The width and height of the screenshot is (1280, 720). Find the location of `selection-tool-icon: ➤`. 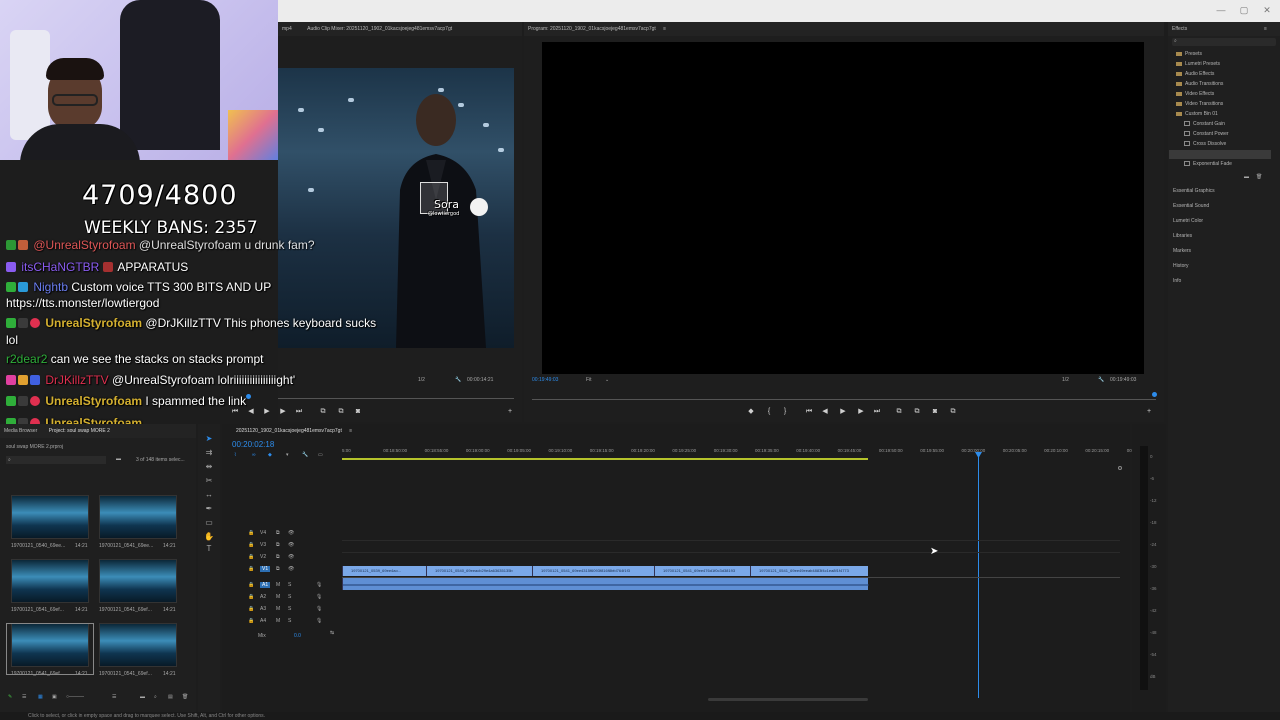

selection-tool-icon: ➤ is located at coordinates (209, 439).